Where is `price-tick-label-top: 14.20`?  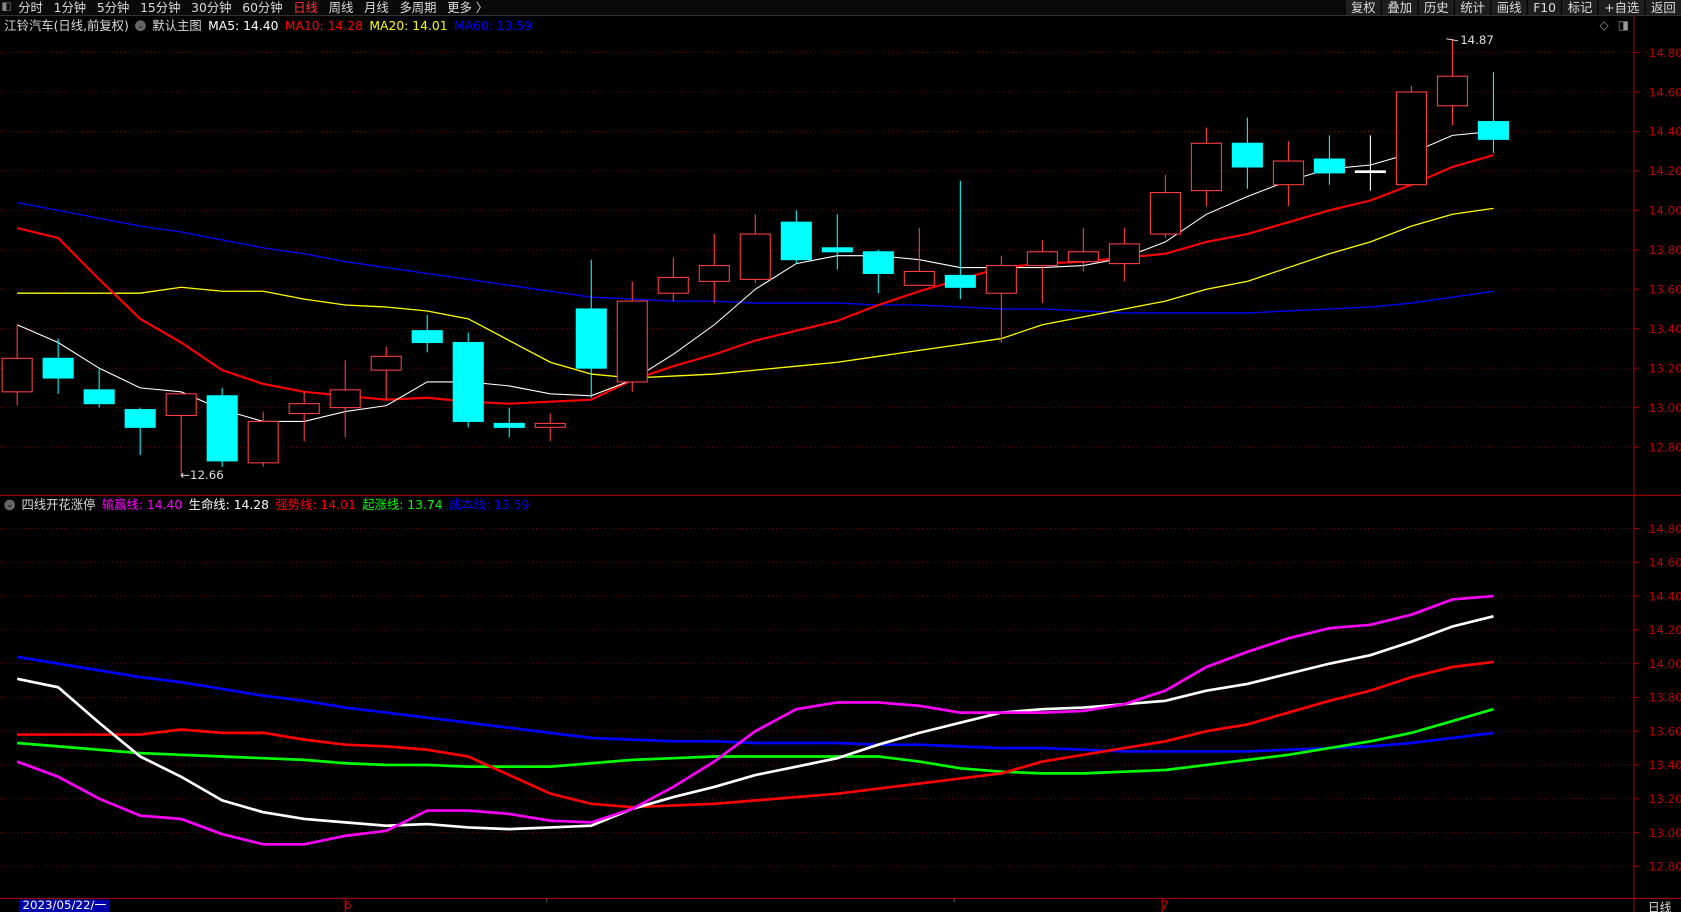
price-tick-label-top: 14.20 is located at coordinates (1665, 171).